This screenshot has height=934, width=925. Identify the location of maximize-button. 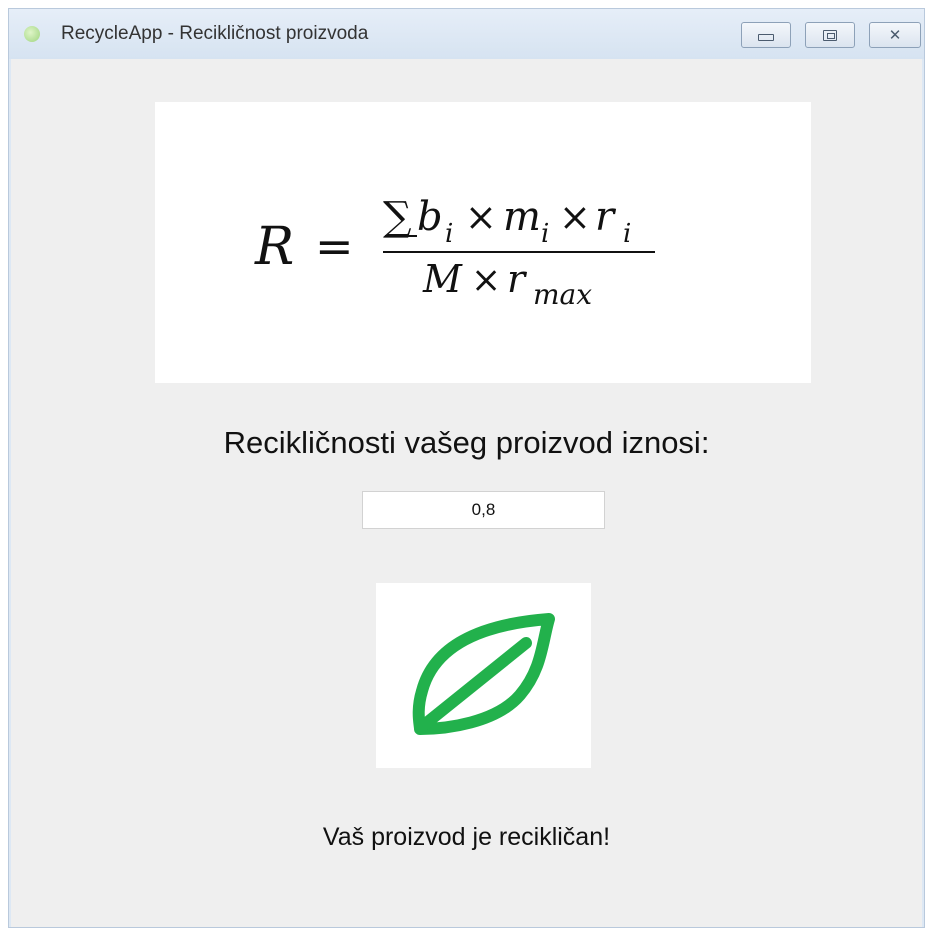
(830, 35).